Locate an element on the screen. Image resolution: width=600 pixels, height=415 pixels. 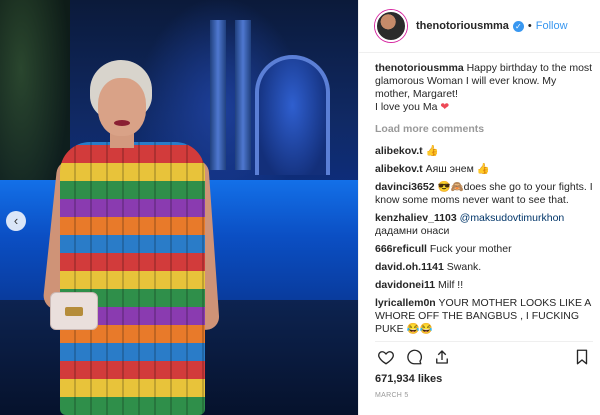
comment-username: david.oh.1141 is located at coordinates (409, 267).